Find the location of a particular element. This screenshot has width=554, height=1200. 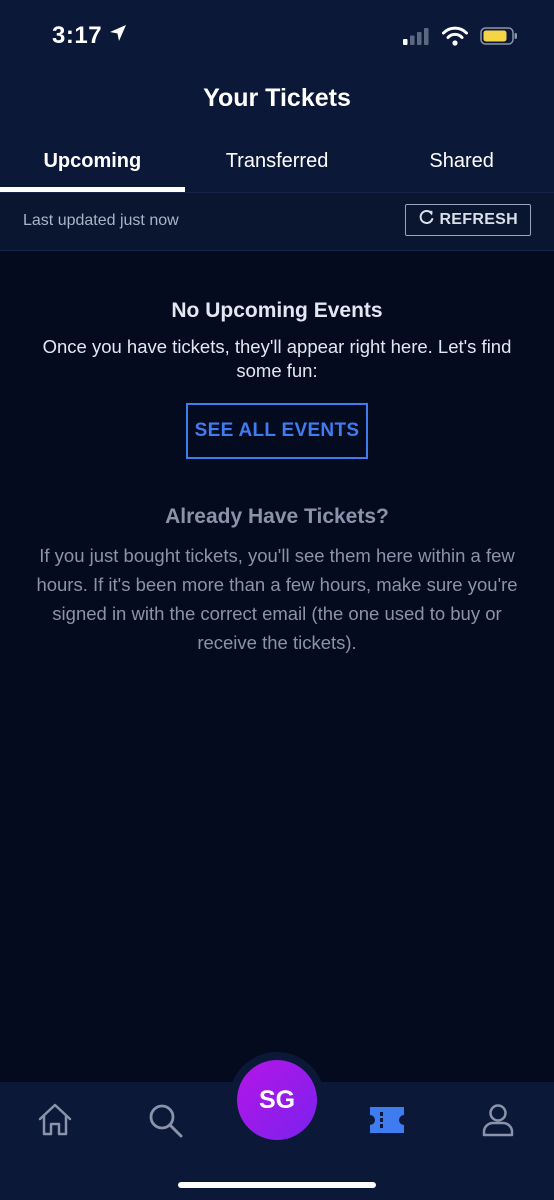

nav-profile is located at coordinates (498, 1122).